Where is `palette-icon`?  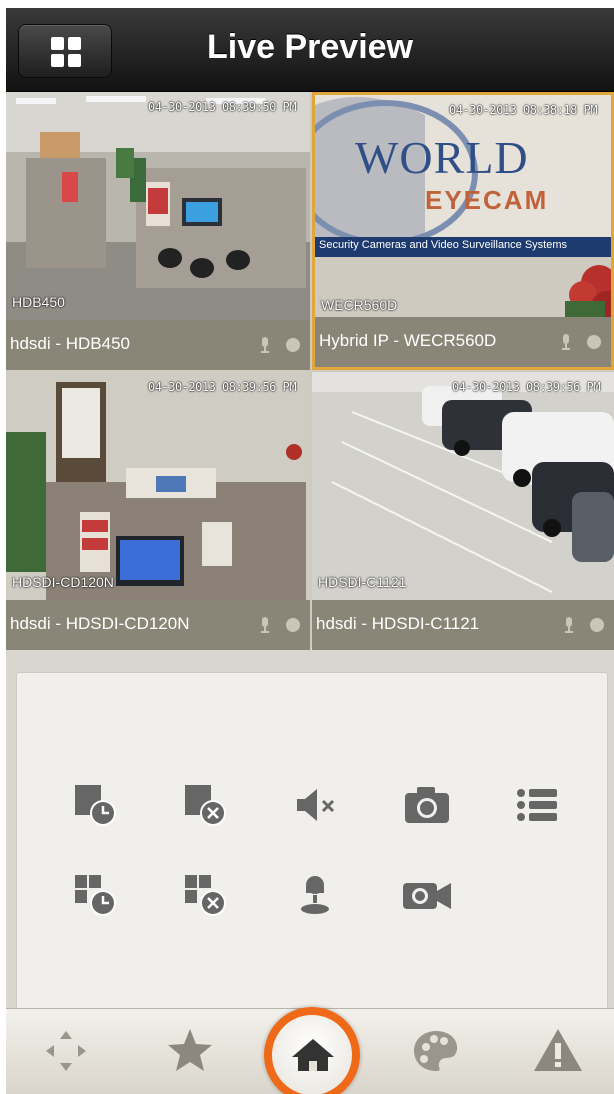 palette-icon is located at coordinates (436, 1051).